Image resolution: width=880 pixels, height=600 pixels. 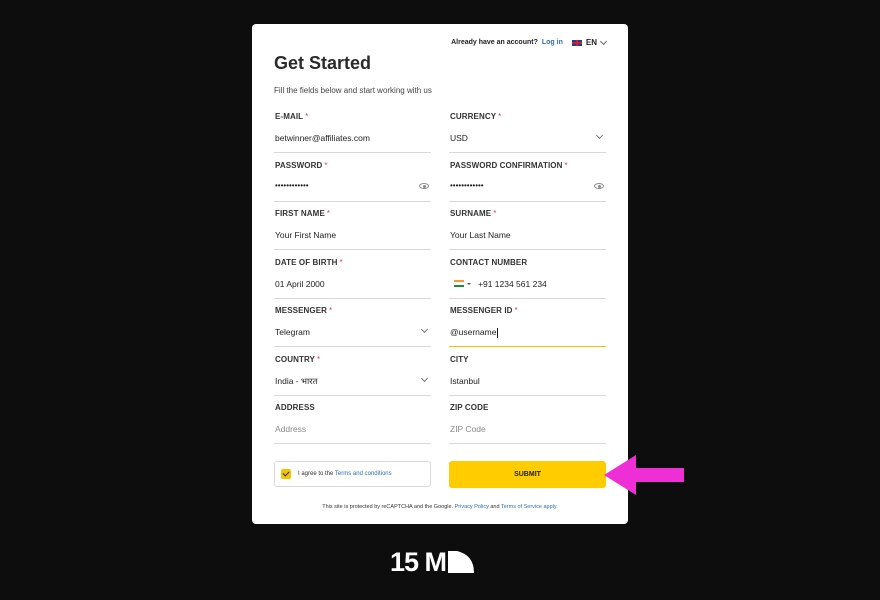 What do you see at coordinates (352, 278) in the screenshot?
I see `date-of-birth-field: DATE OF BIRTH * 01 April 2000` at bounding box center [352, 278].